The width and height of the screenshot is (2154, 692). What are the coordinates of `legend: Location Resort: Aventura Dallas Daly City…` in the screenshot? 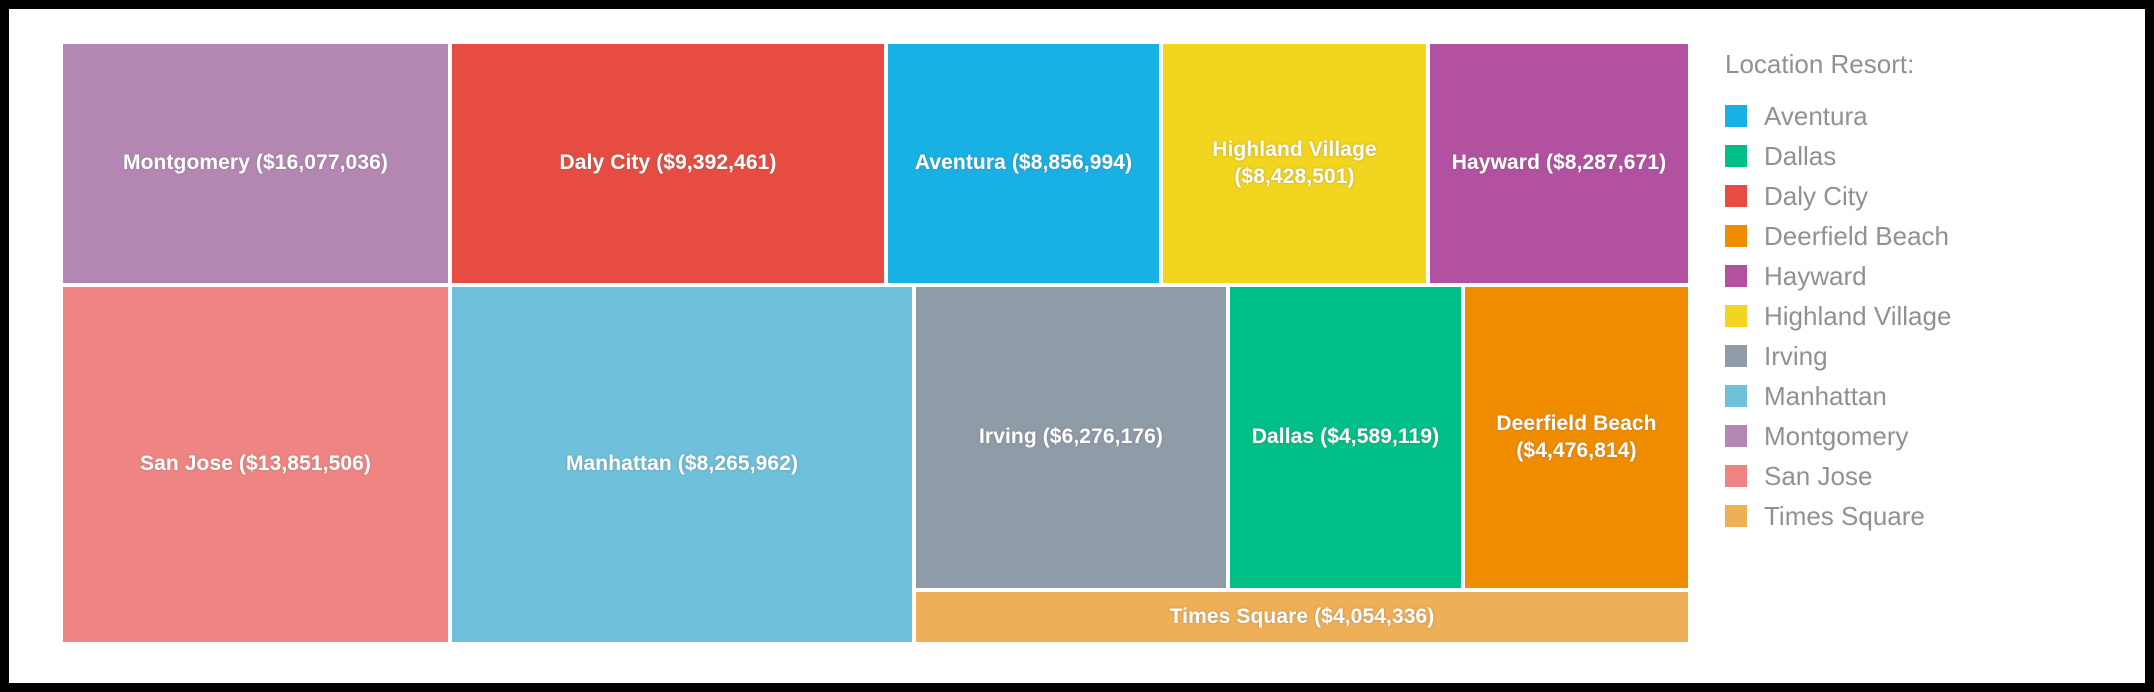 It's located at (1915, 292).